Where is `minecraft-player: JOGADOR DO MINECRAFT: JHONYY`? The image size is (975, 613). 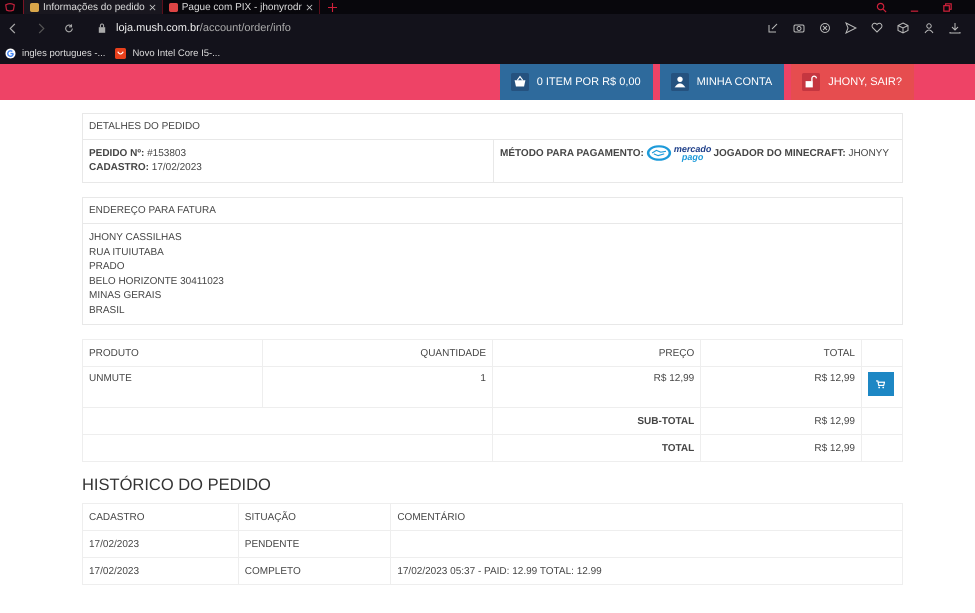
minecraft-player: JOGADOR DO MINECRAFT: JHONYY is located at coordinates (801, 154).